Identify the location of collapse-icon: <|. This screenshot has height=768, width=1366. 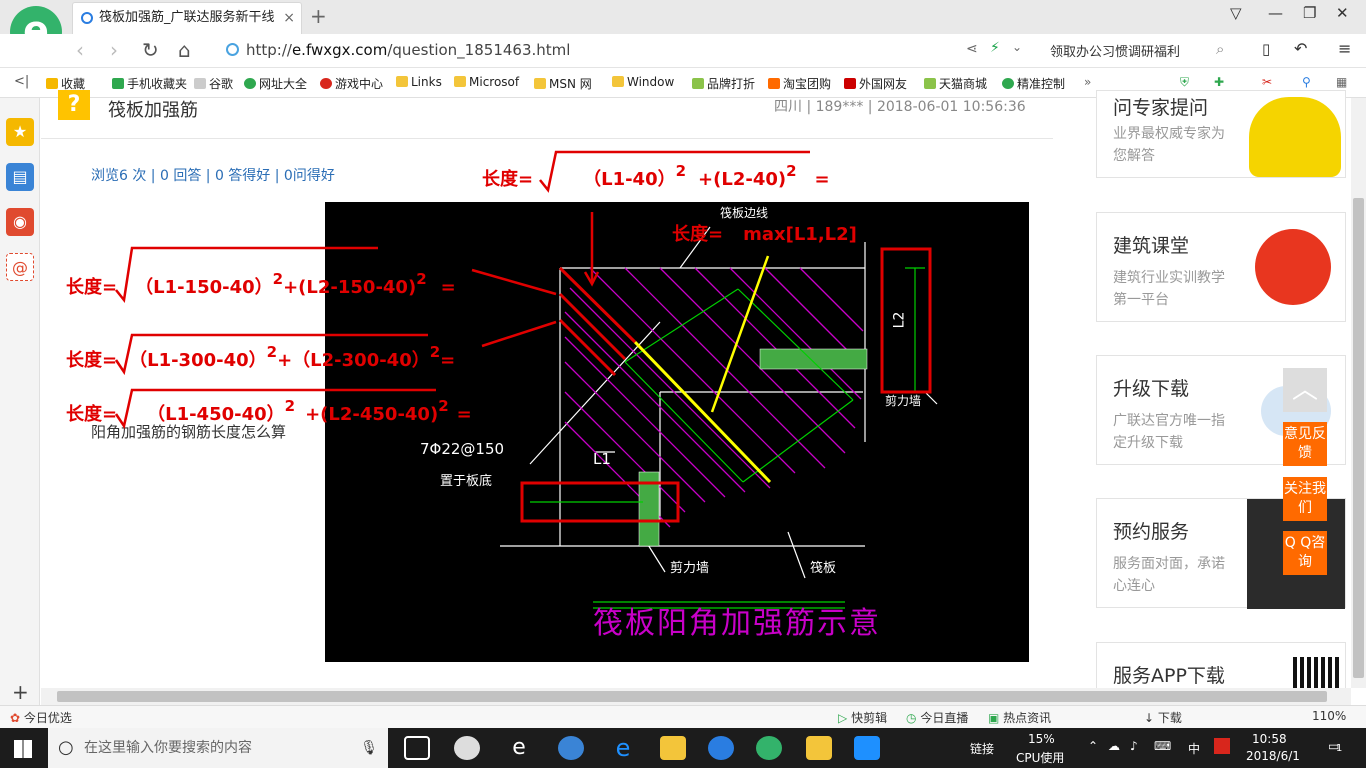
(21, 81).